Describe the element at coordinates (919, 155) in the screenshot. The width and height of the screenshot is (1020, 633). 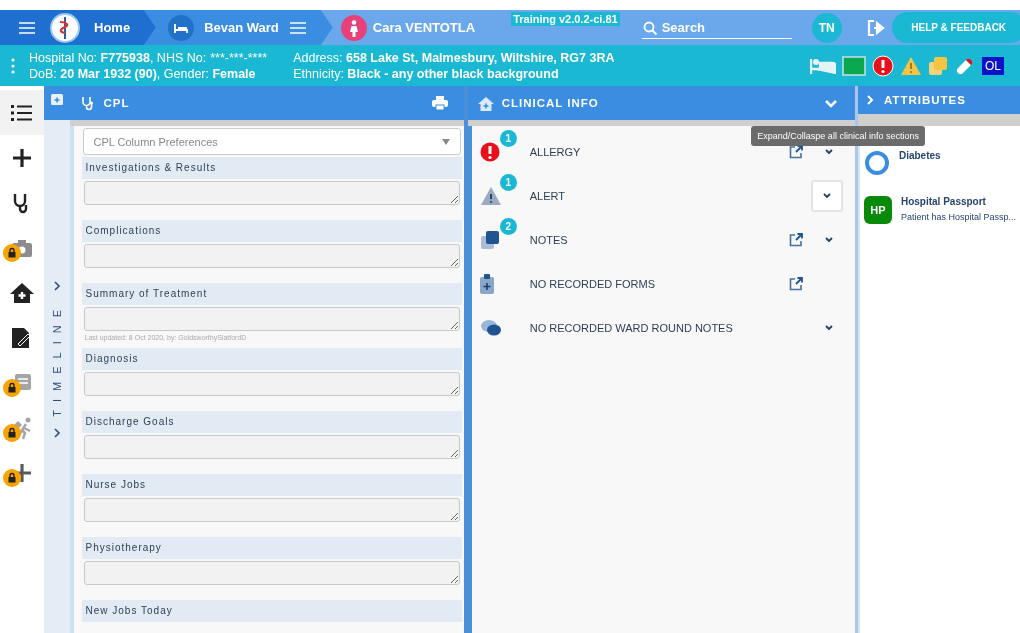
I see `attribute-title: Diabetes` at that location.